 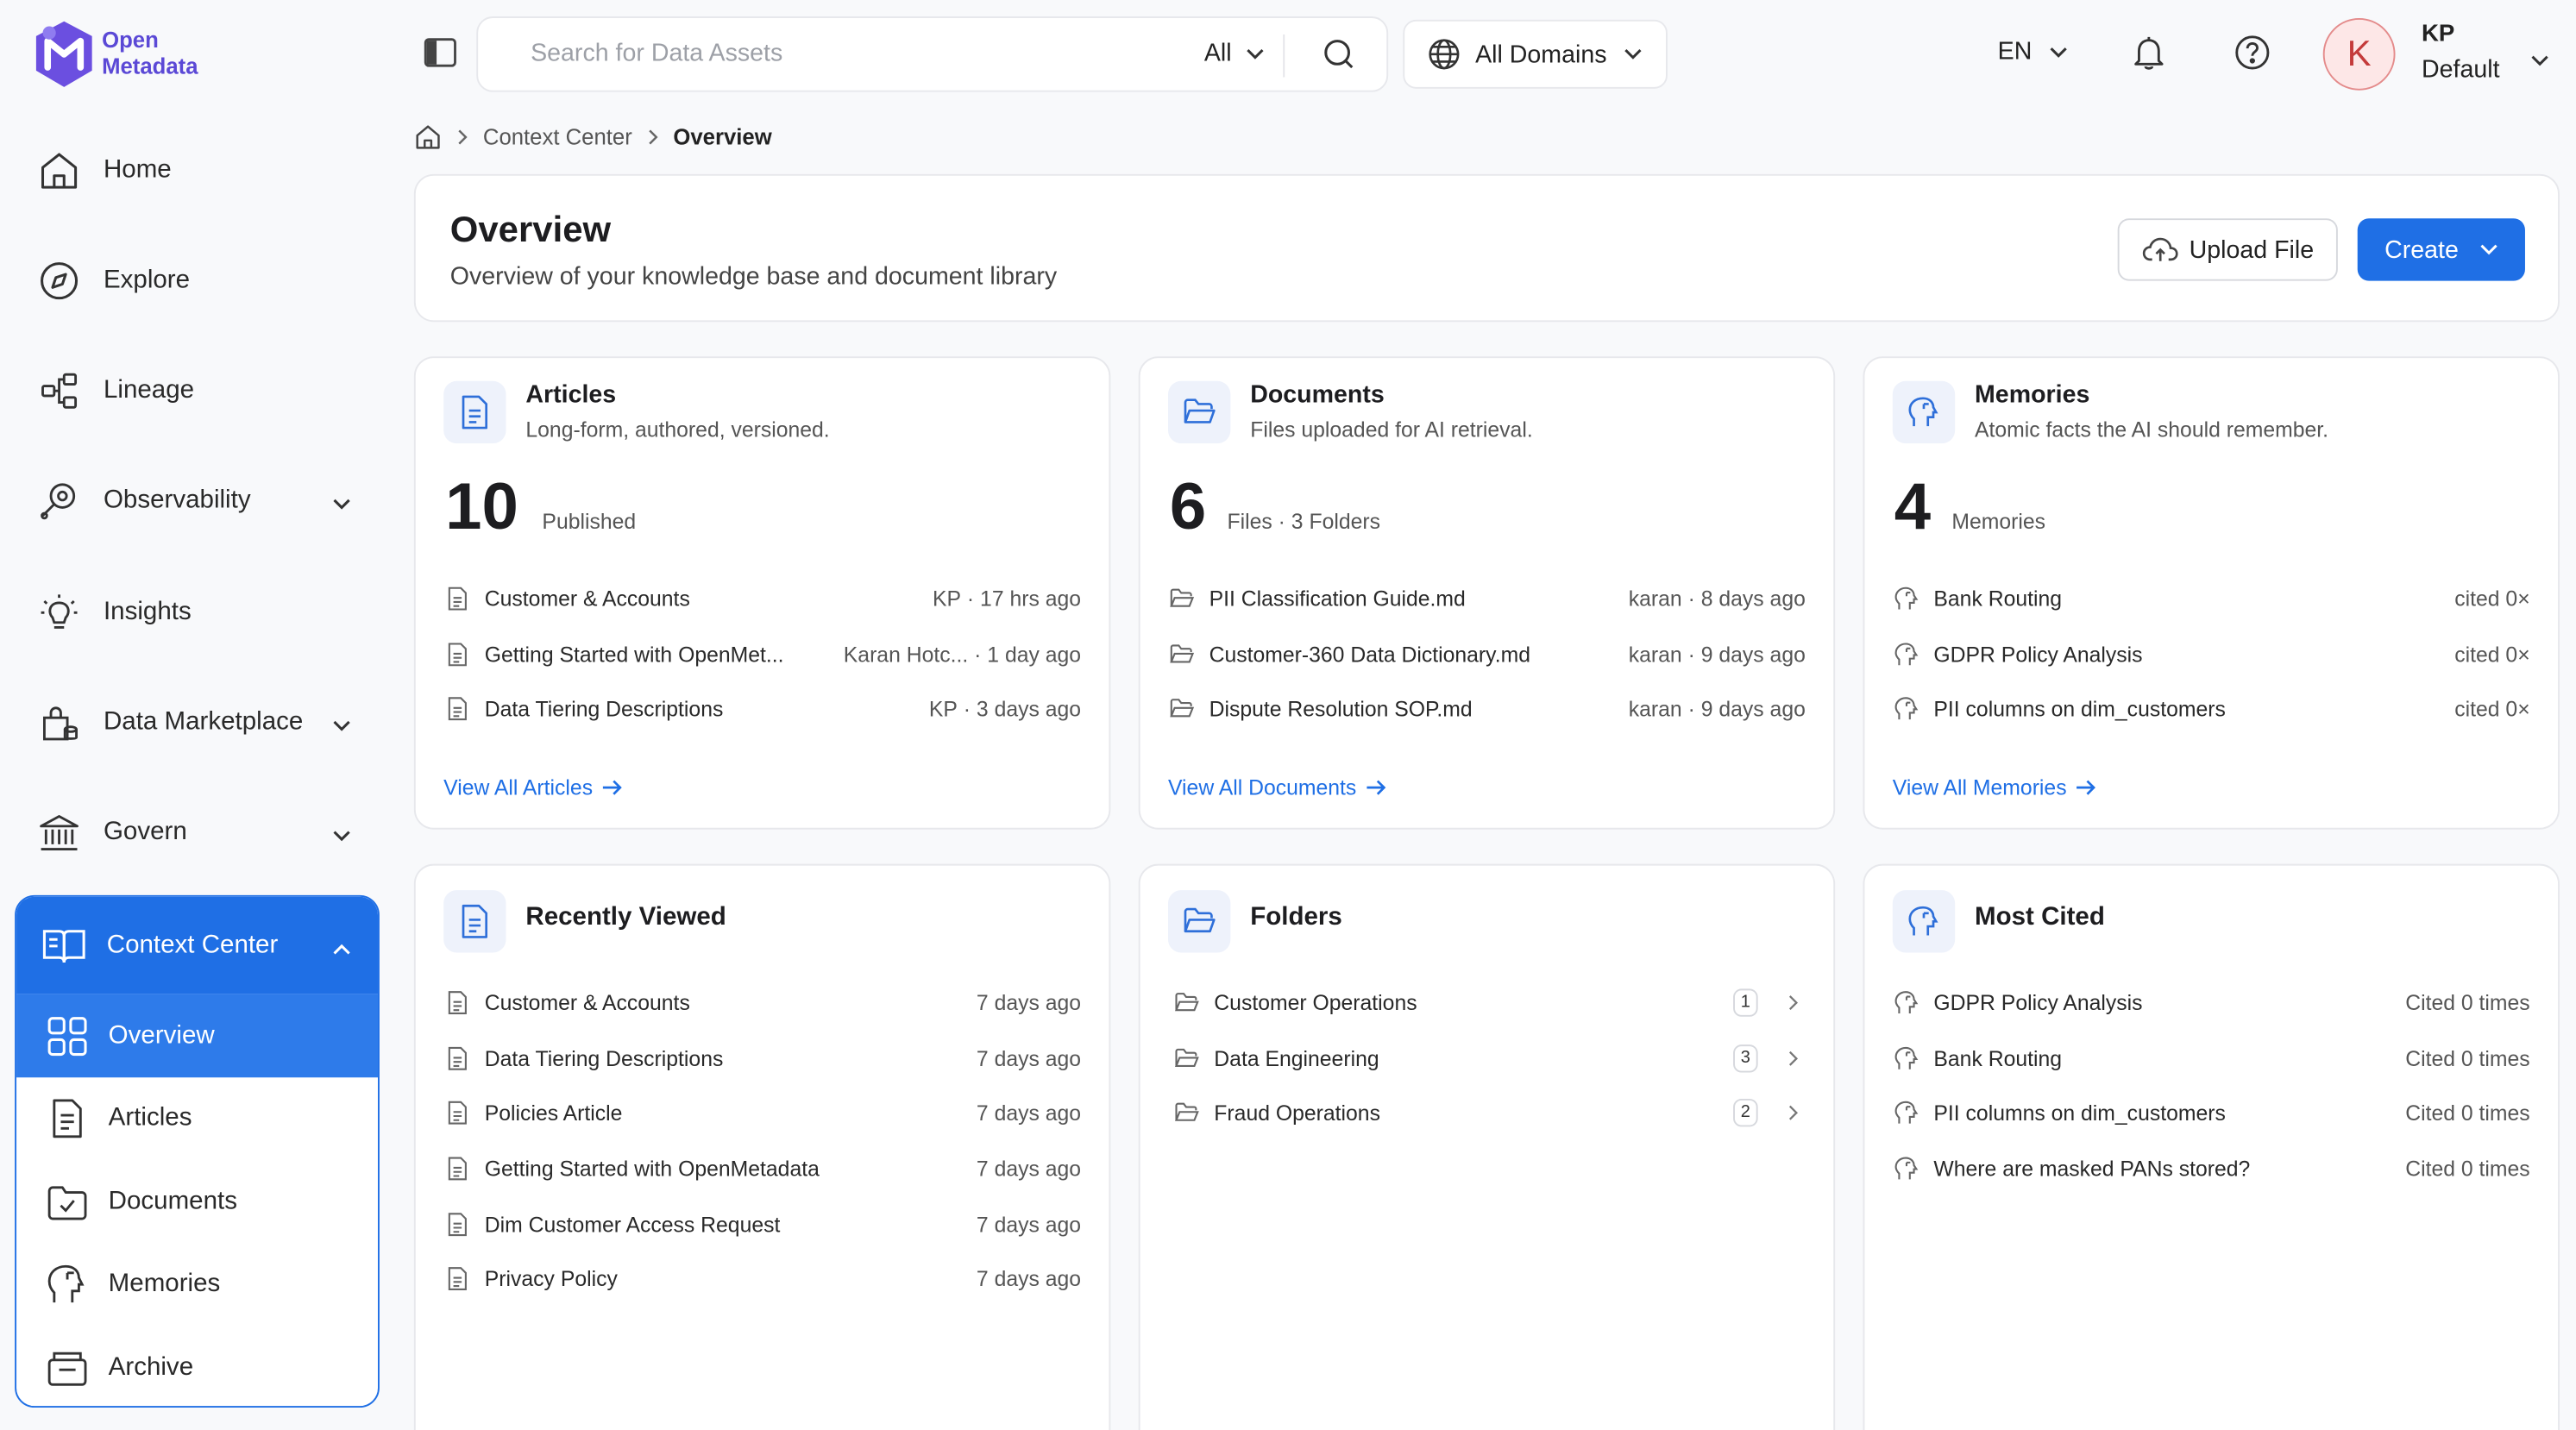 I want to click on documents-count-label: Files · 3 Folders, so click(x=1304, y=521).